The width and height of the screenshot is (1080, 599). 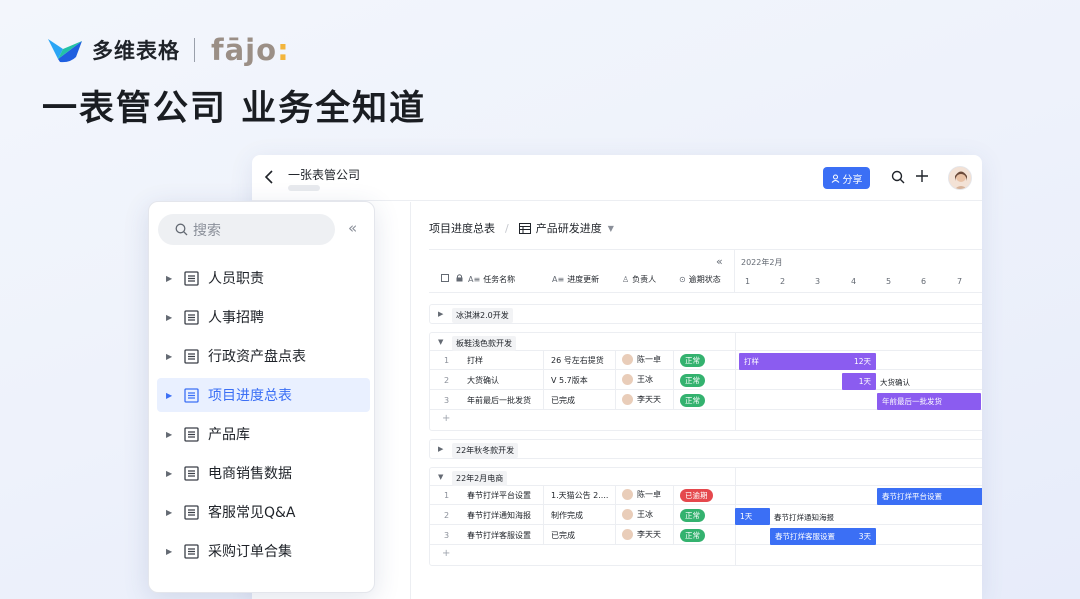 What do you see at coordinates (263, 473) in the screenshot?
I see `sidebar-item-ecommerce-sales: ▶ 电商销售数据` at bounding box center [263, 473].